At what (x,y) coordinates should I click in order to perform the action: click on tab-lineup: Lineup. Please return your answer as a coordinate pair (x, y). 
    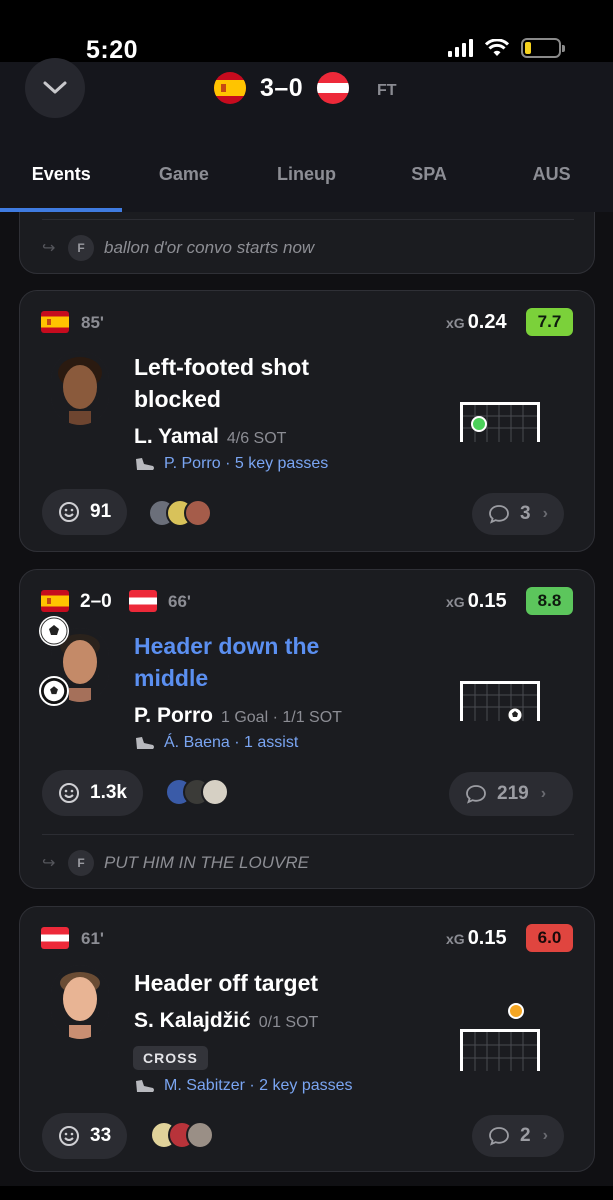
    Looking at the image, I should click on (306, 182).